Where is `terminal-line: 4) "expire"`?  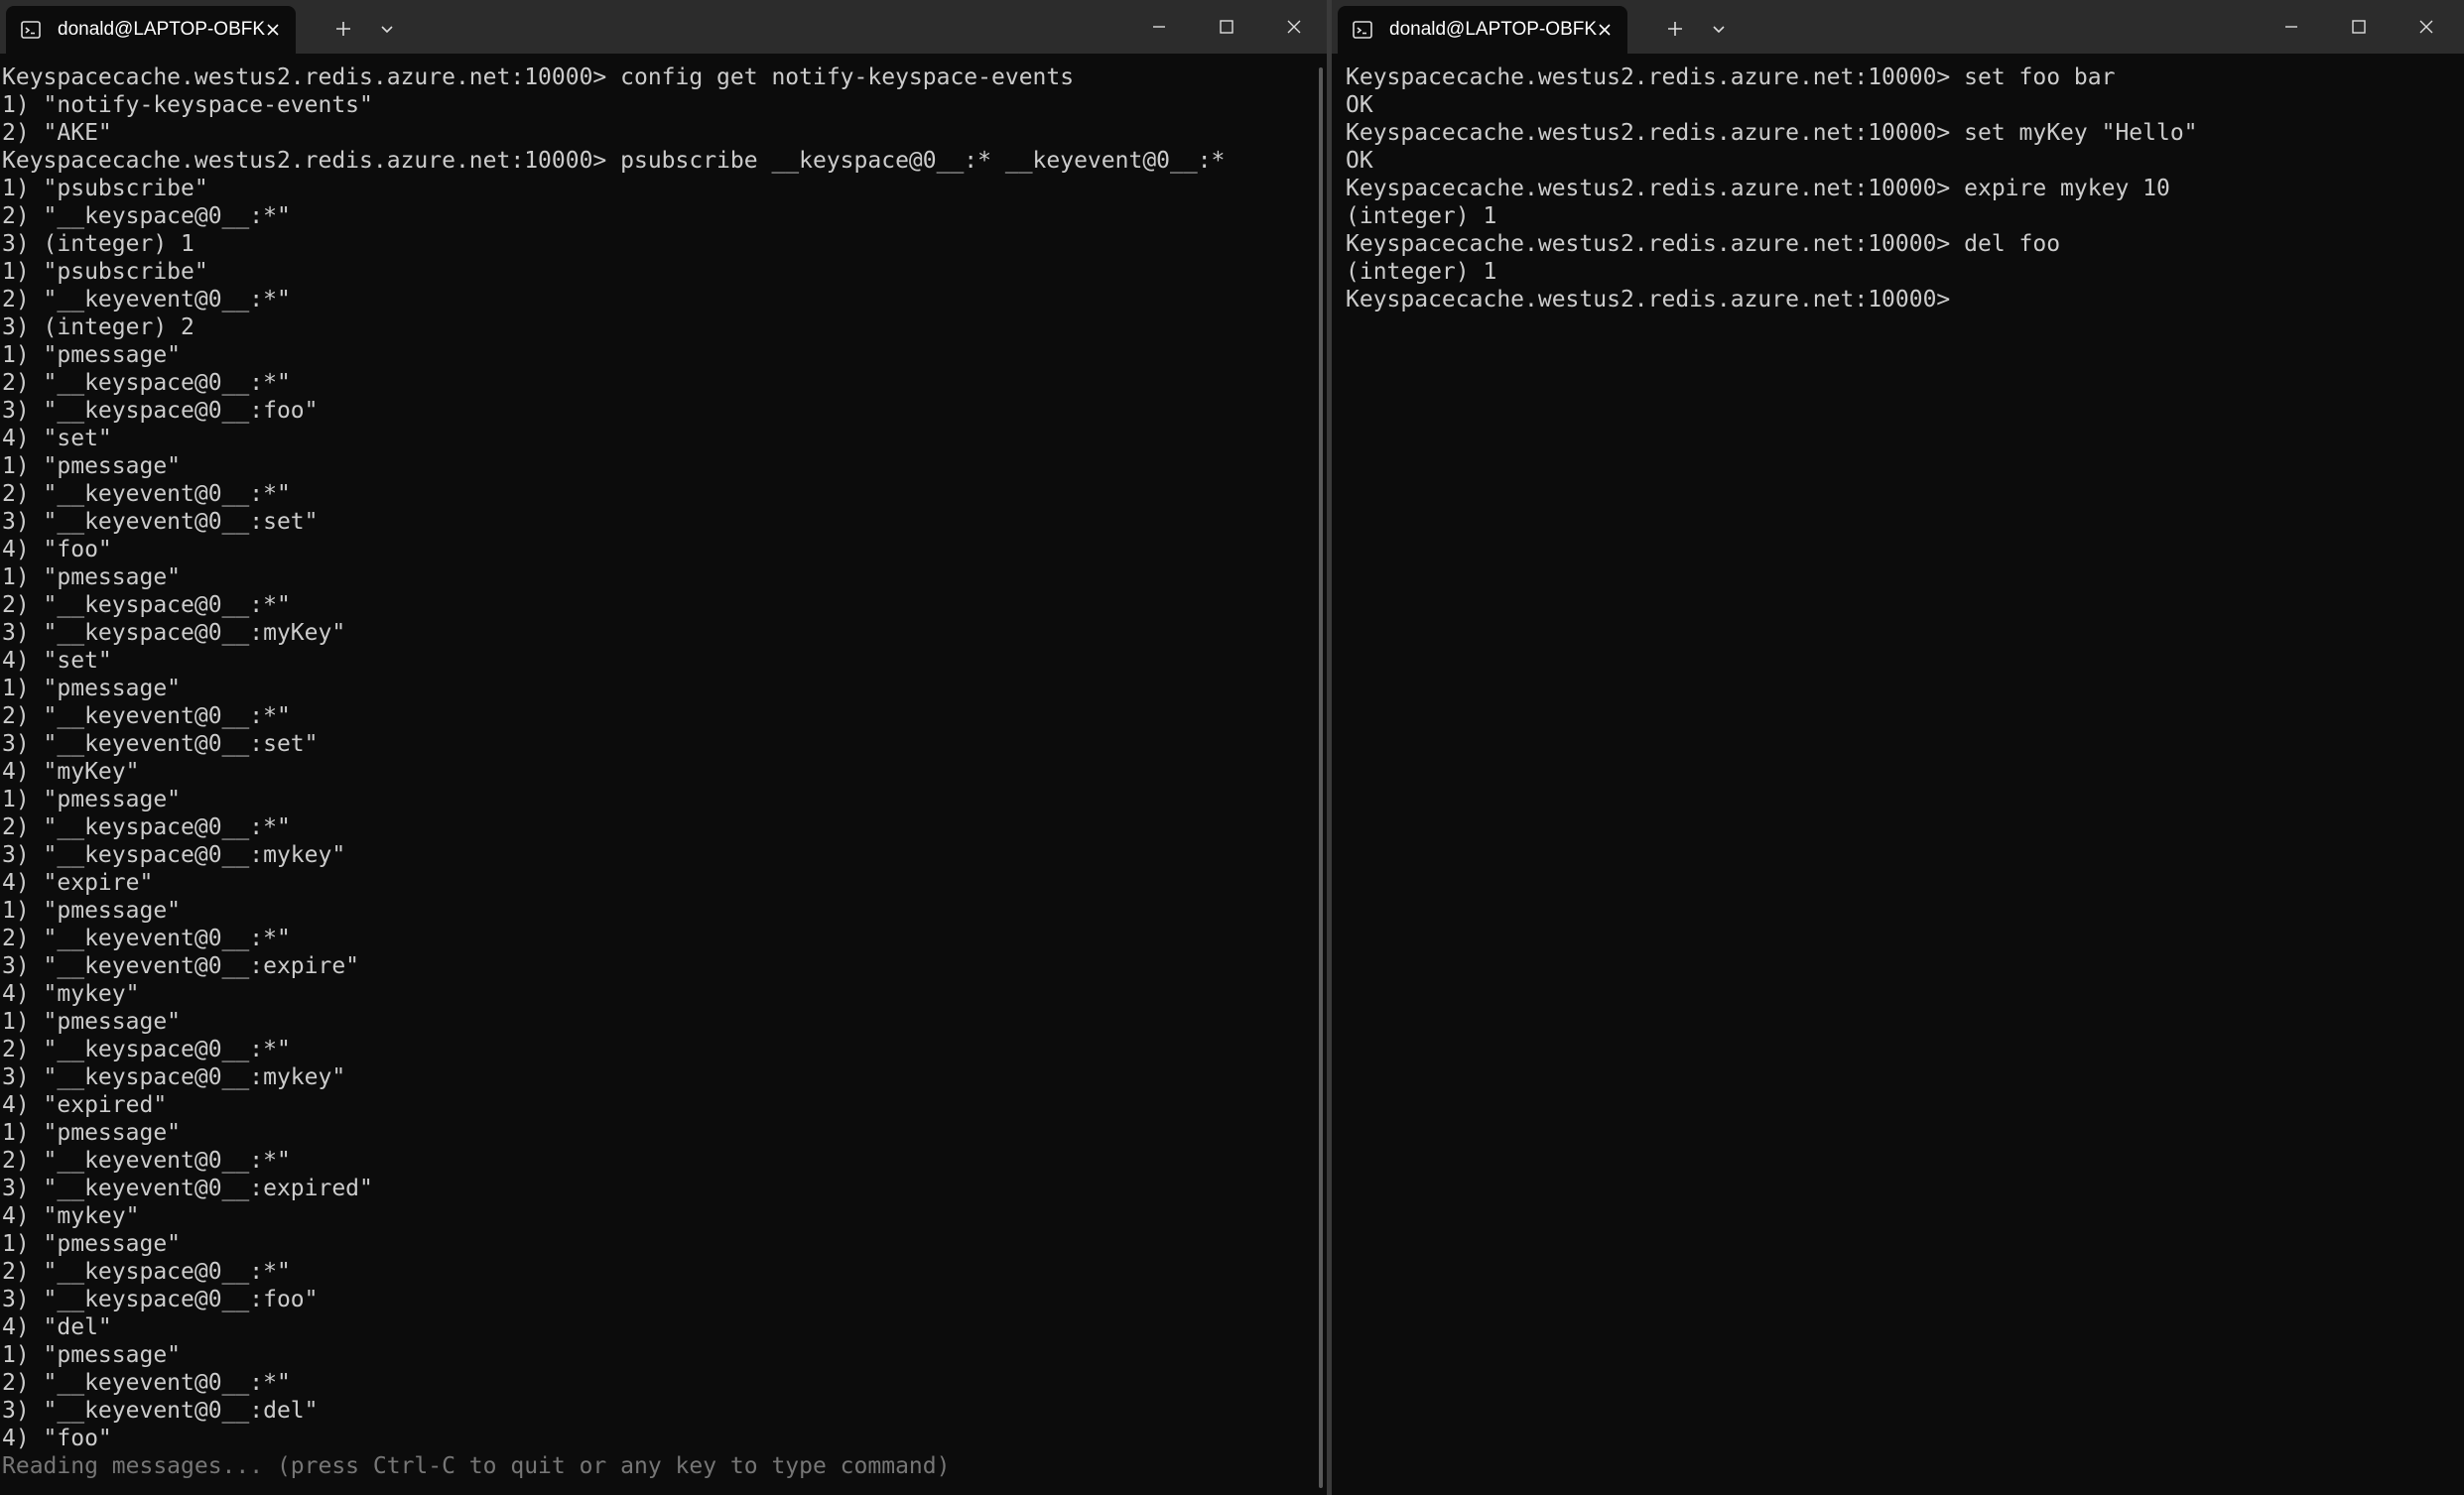 terminal-line: 4) "expire" is located at coordinates (78, 883).